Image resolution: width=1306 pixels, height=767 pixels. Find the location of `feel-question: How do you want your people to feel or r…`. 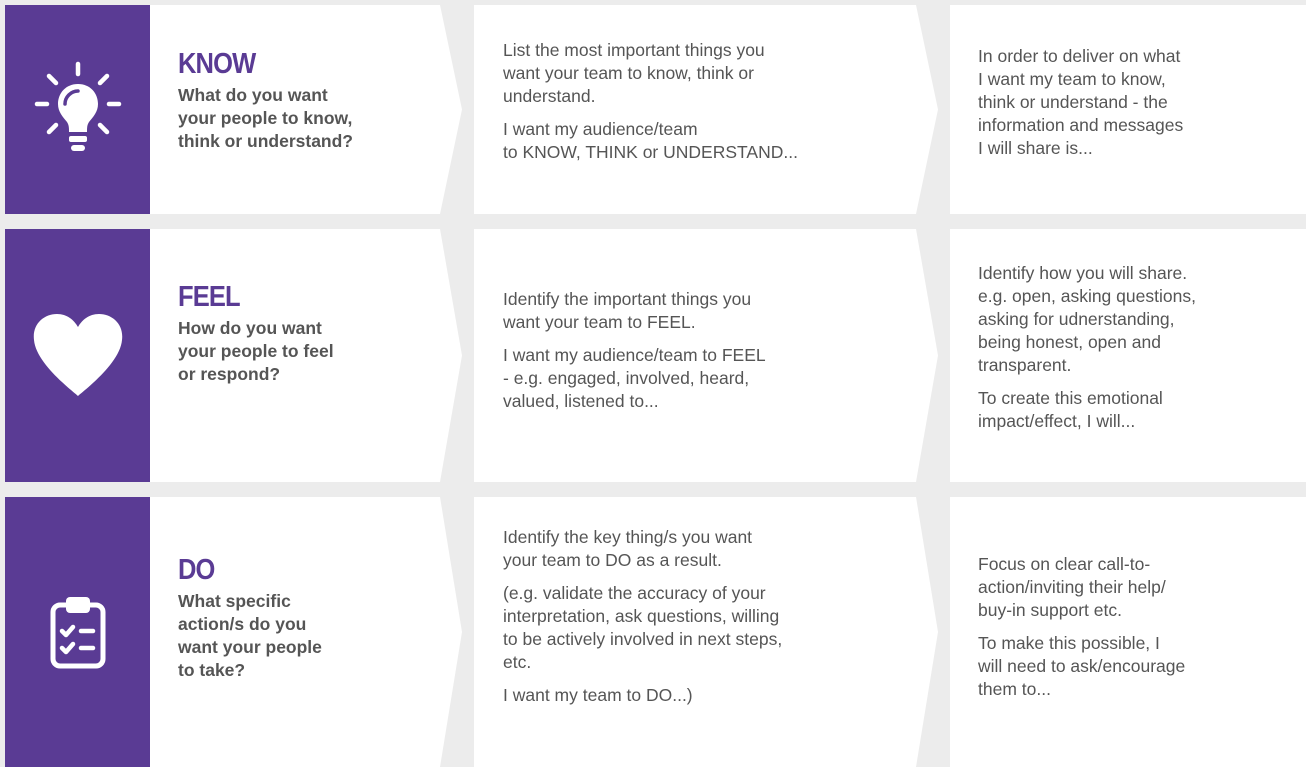

feel-question: How do you want your people to feel or r… is located at coordinates (256, 351).